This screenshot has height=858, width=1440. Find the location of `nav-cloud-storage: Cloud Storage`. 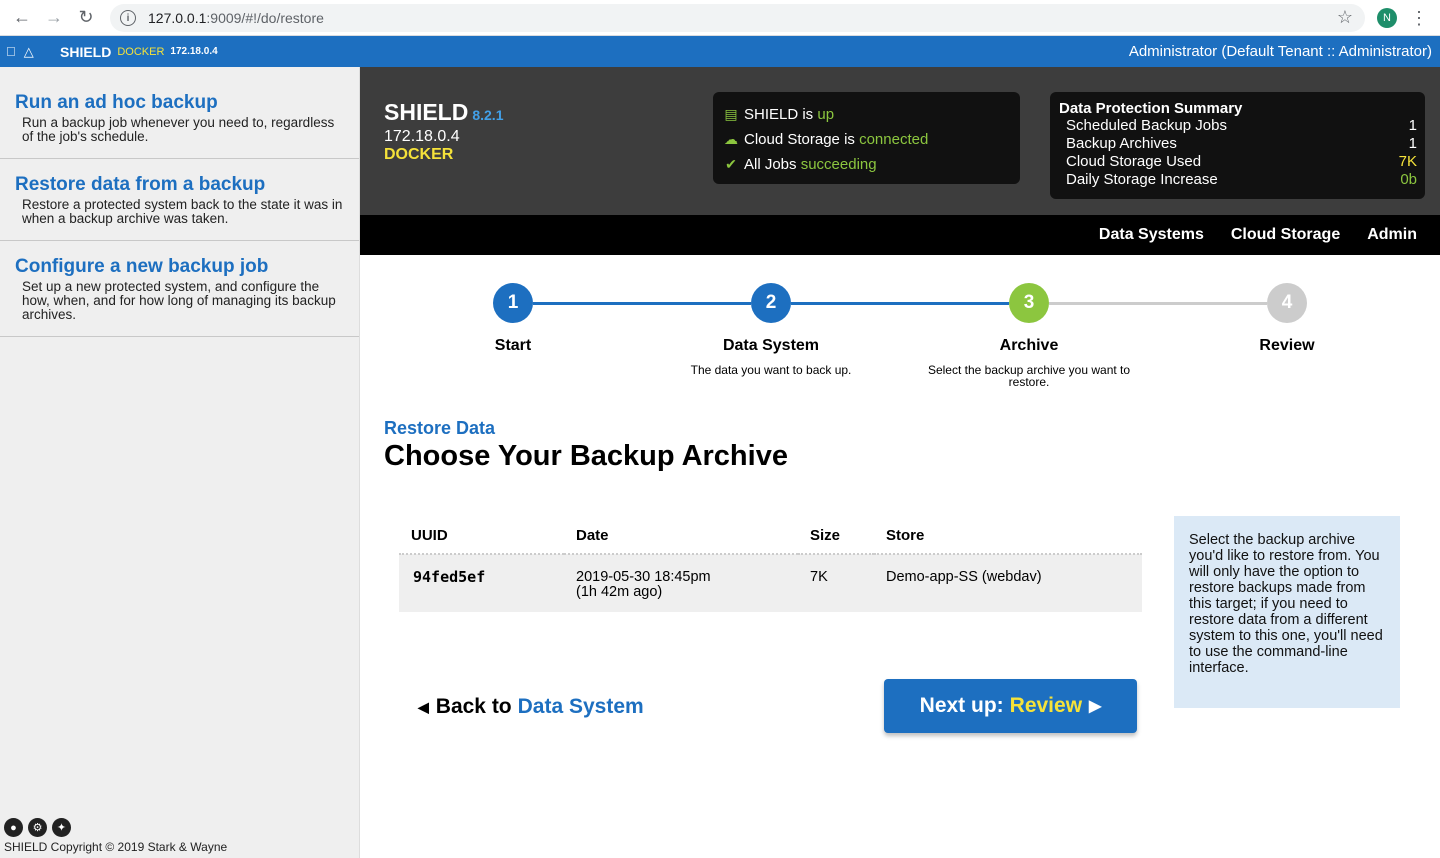

nav-cloud-storage: Cloud Storage is located at coordinates (1285, 235).